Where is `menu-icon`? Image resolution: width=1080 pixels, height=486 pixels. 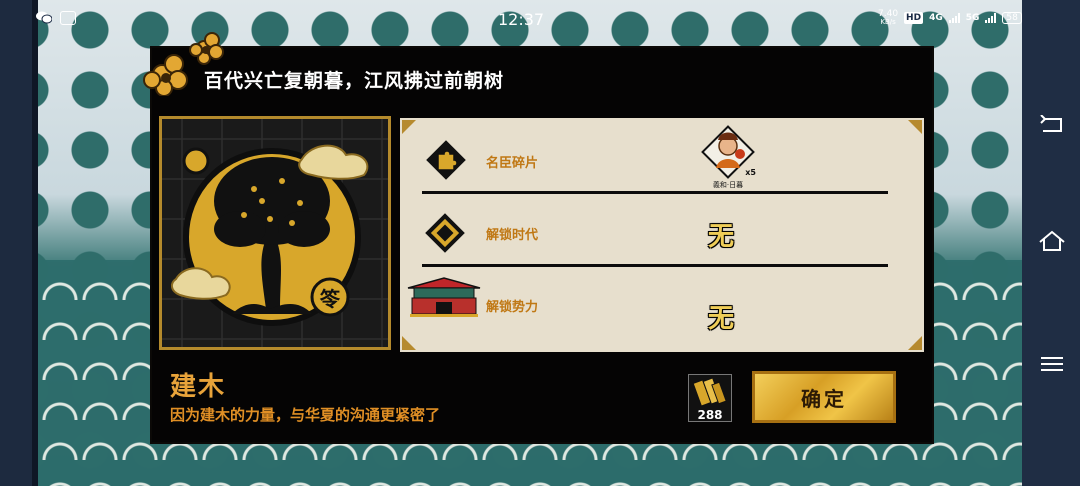 menu-icon is located at coordinates (1052, 364).